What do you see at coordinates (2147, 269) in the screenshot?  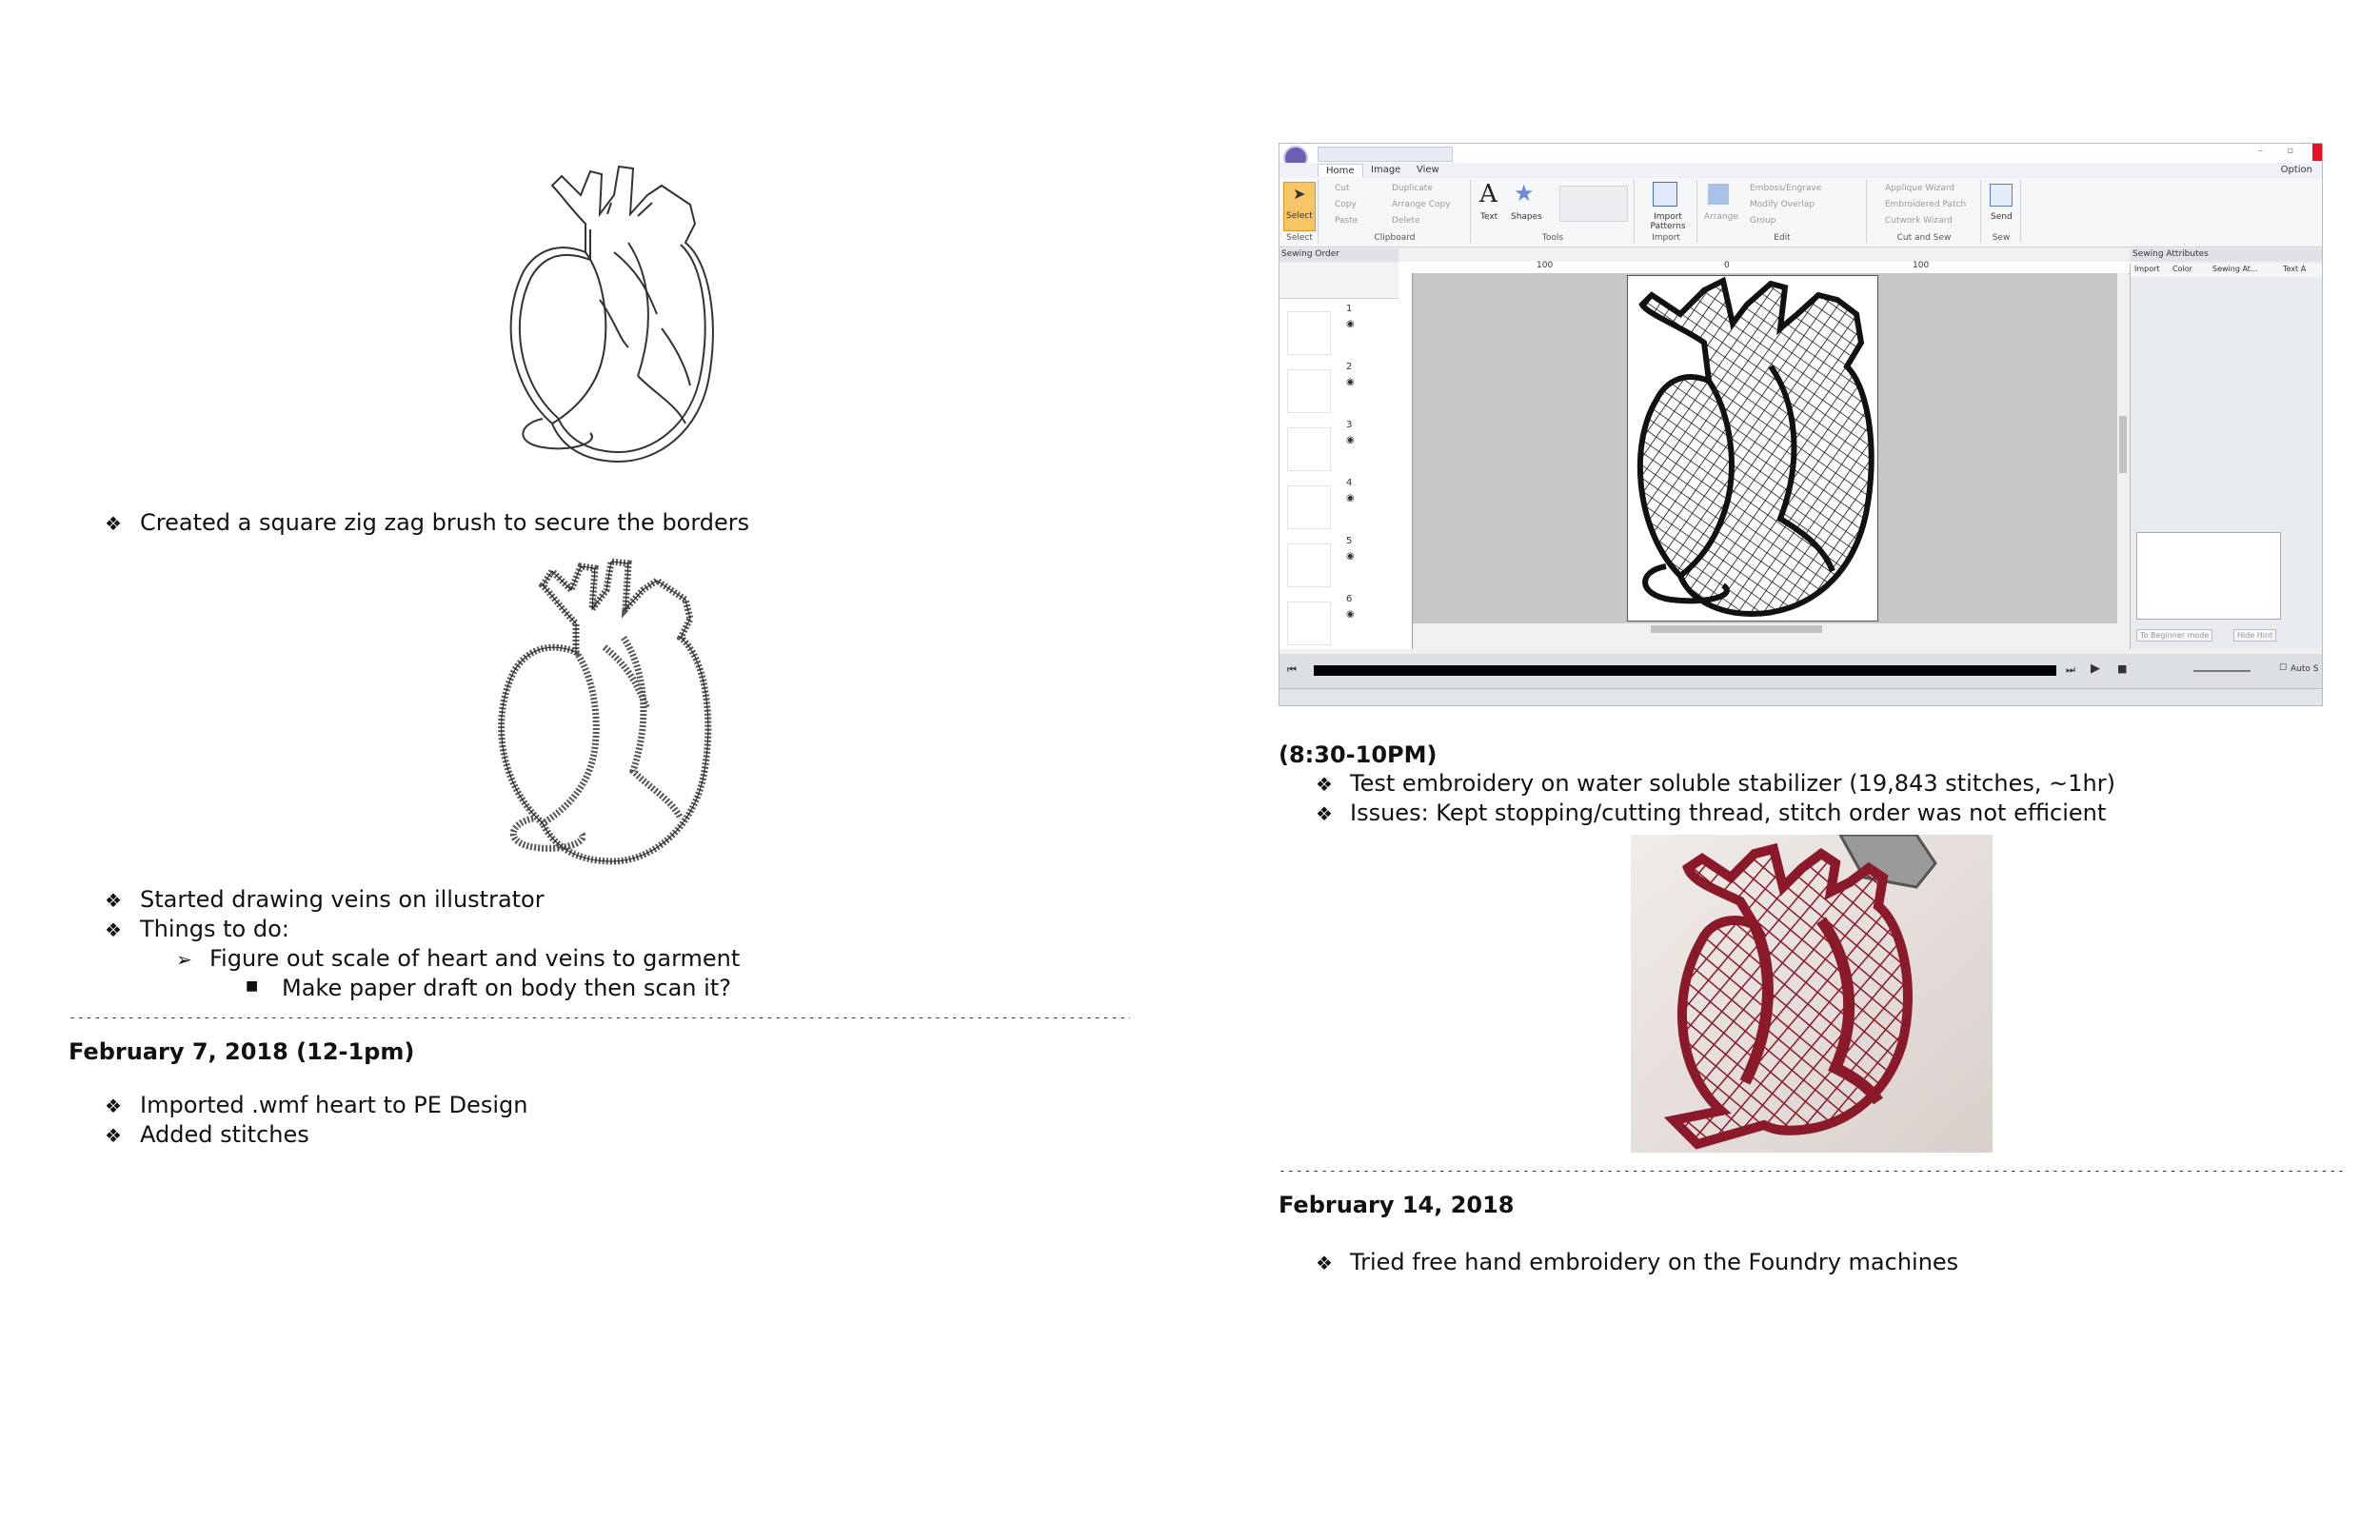 I see `tab-import: Import` at bounding box center [2147, 269].